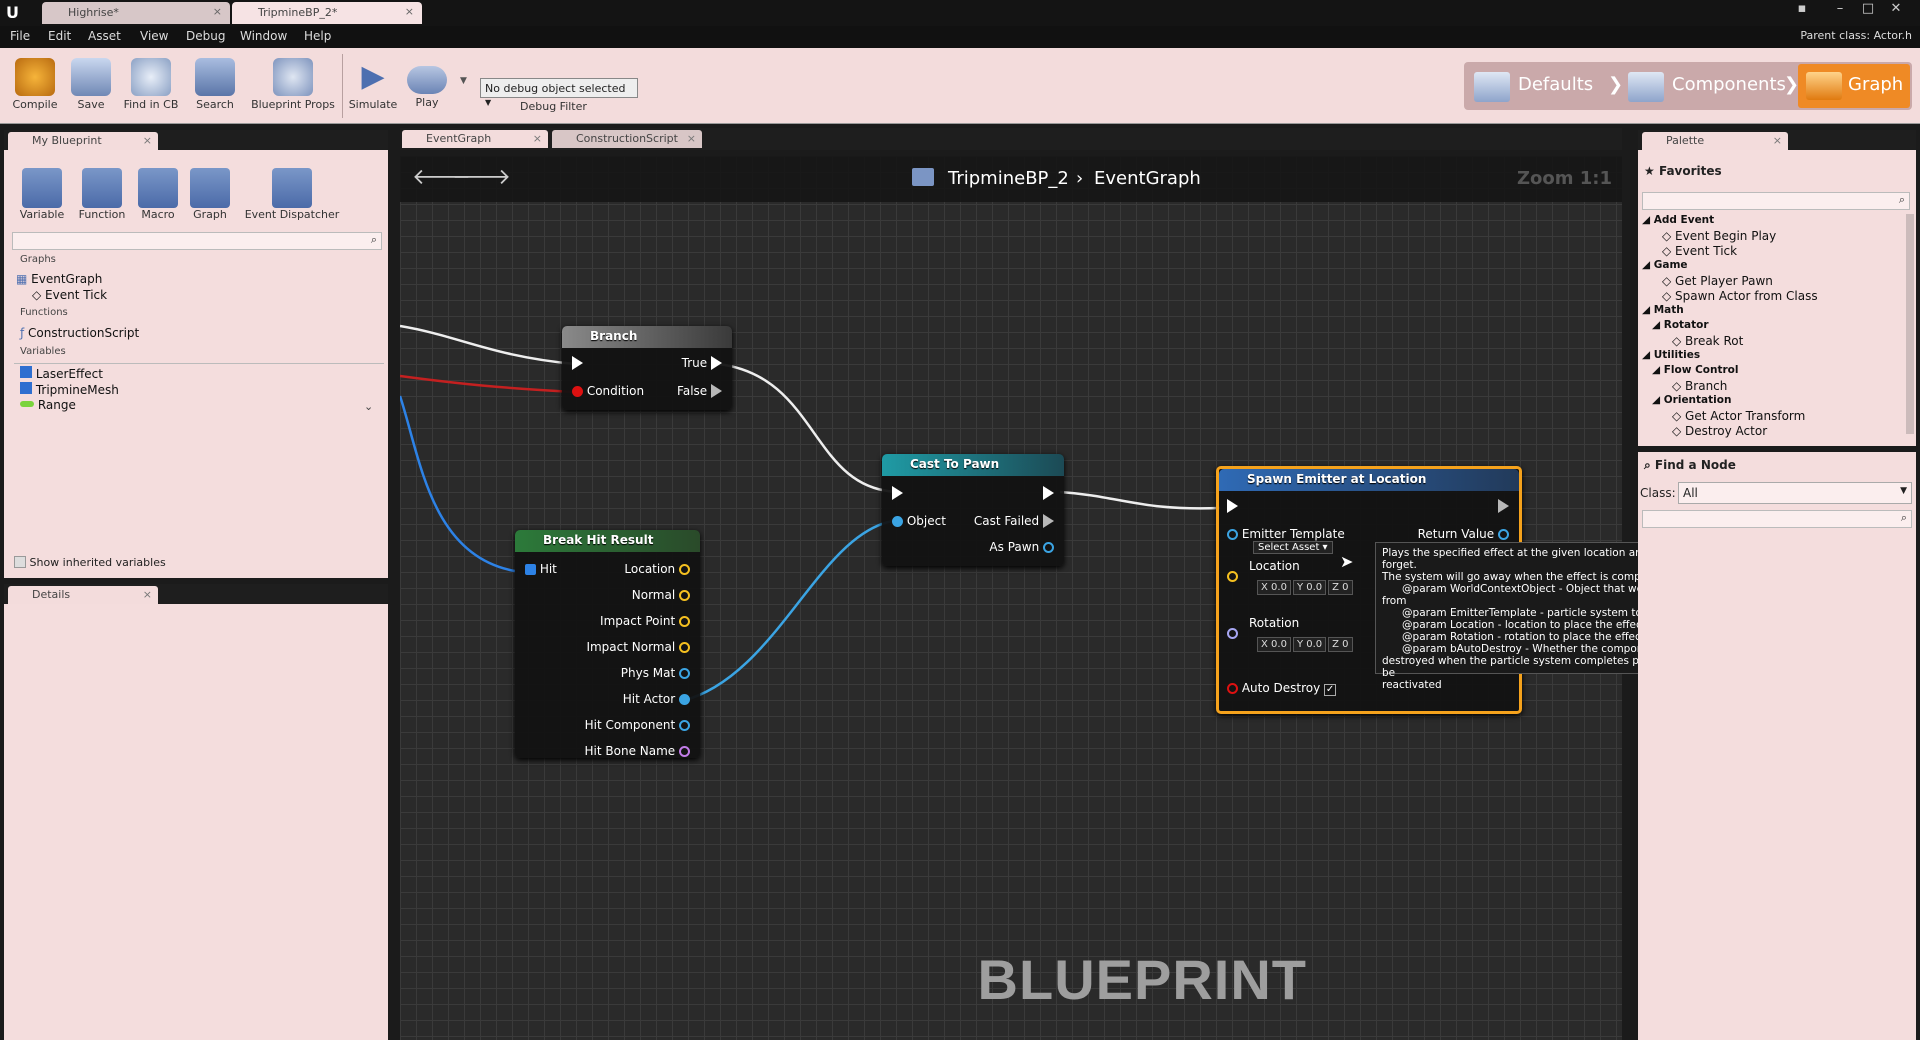 The width and height of the screenshot is (1920, 1040). Describe the element at coordinates (1777, 519) in the screenshot. I see `find-node-search-input: ⌕` at that location.